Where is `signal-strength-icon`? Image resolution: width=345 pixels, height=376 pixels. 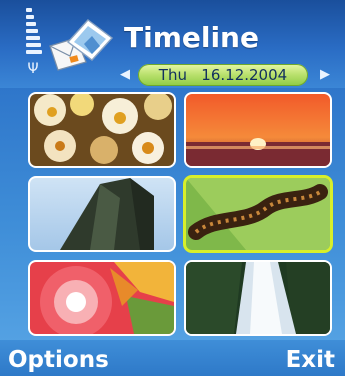 signal-strength-icon is located at coordinates (34, 34).